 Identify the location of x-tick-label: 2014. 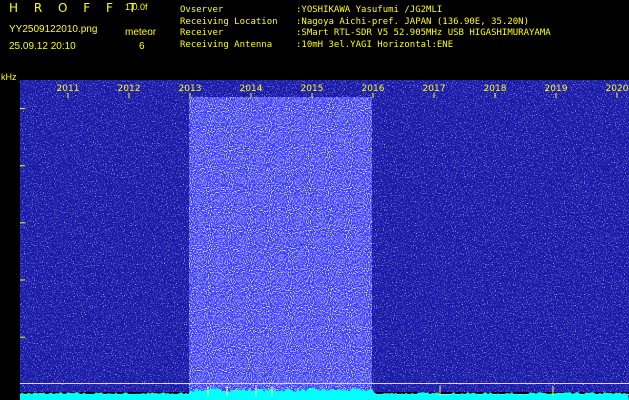
(251, 89).